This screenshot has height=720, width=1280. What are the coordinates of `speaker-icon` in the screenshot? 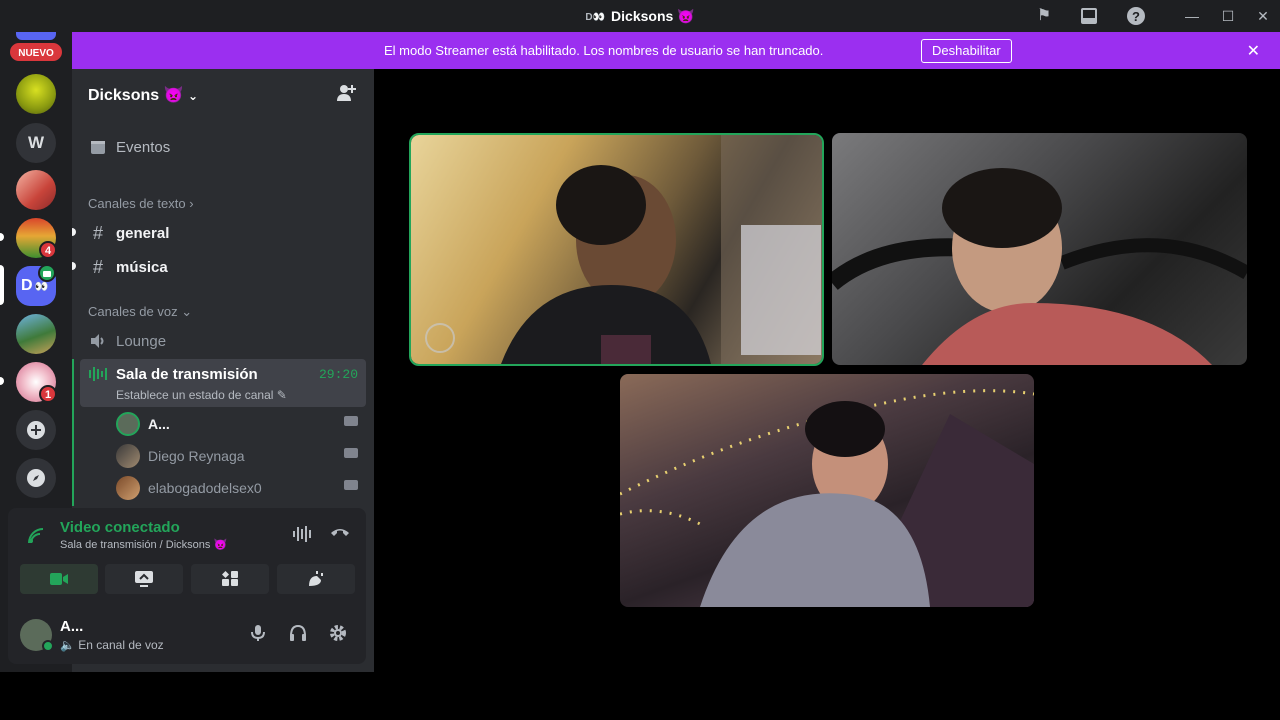 It's located at (98, 343).